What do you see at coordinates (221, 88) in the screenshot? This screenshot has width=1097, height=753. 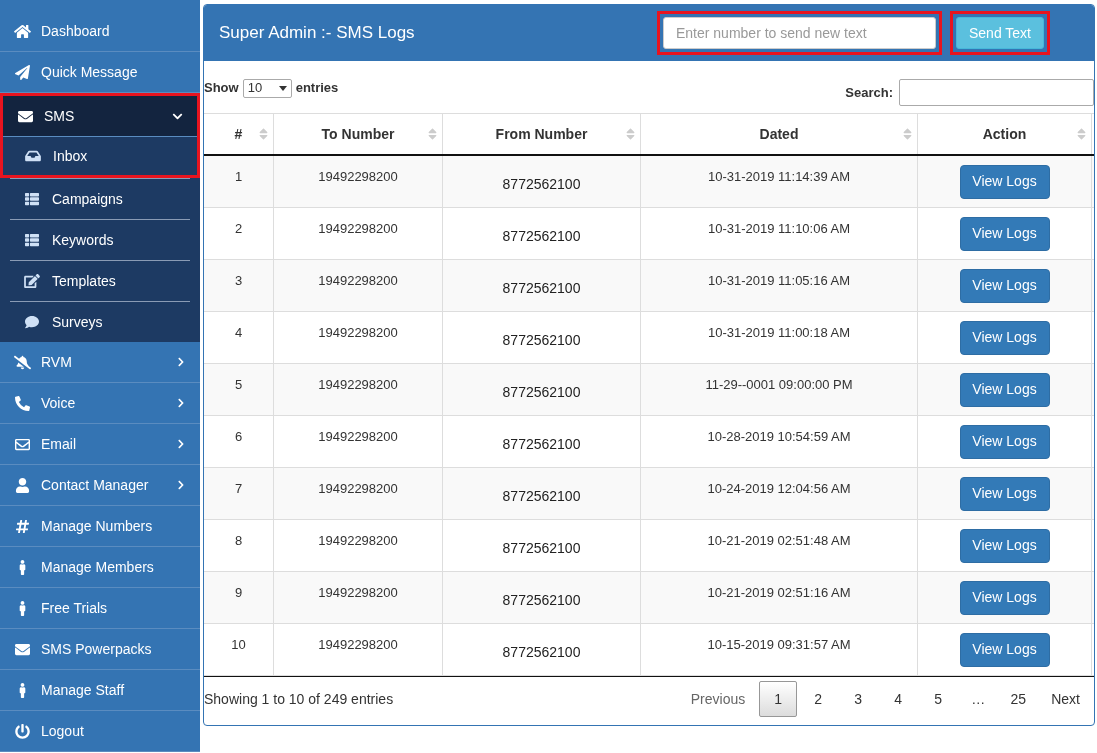 I see `show-label: Show` at bounding box center [221, 88].